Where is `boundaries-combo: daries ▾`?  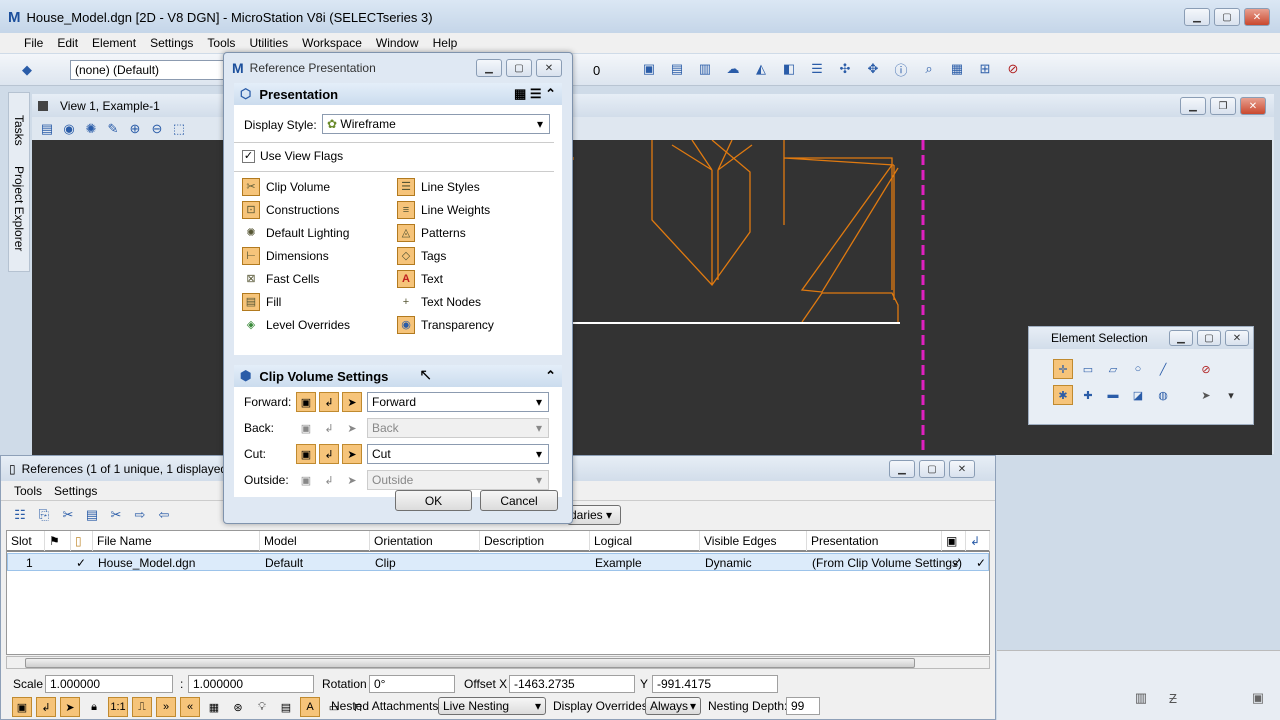 boundaries-combo: daries ▾ is located at coordinates (594, 515).